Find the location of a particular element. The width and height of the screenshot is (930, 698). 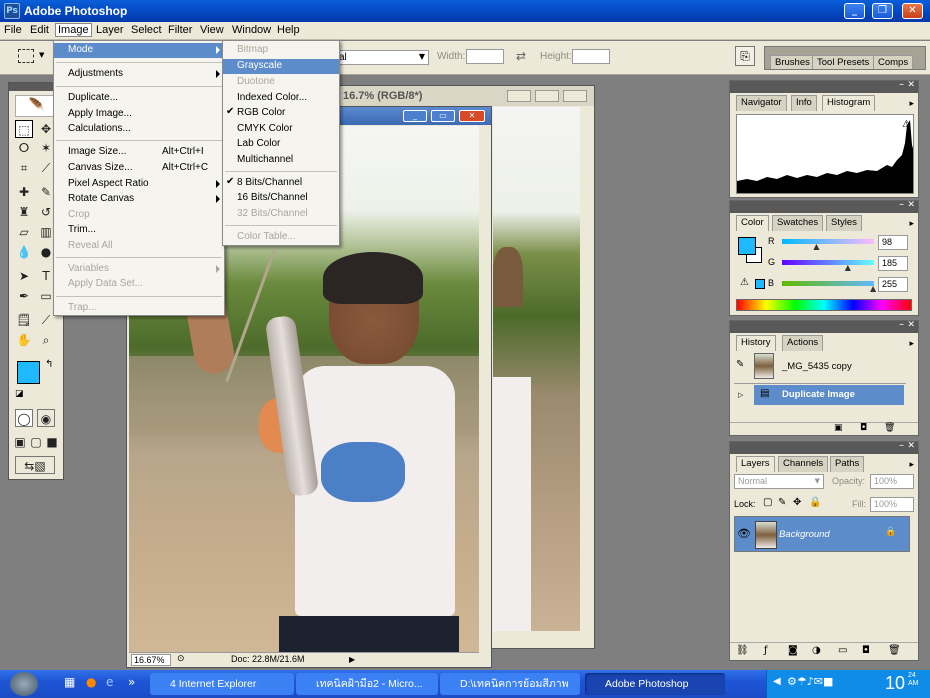

crop-icon: ⌗ is located at coordinates (24, 168).